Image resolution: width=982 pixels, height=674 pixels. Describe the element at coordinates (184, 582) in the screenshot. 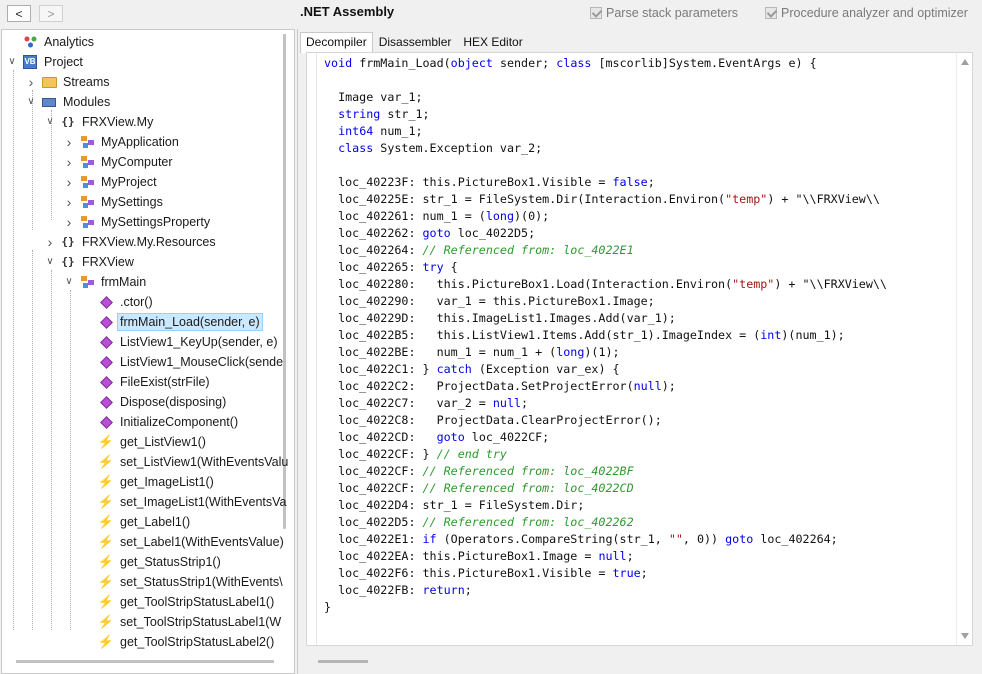

I see `tree-item: ⚡ set_StatusStrip1(WithEvents\` at that location.